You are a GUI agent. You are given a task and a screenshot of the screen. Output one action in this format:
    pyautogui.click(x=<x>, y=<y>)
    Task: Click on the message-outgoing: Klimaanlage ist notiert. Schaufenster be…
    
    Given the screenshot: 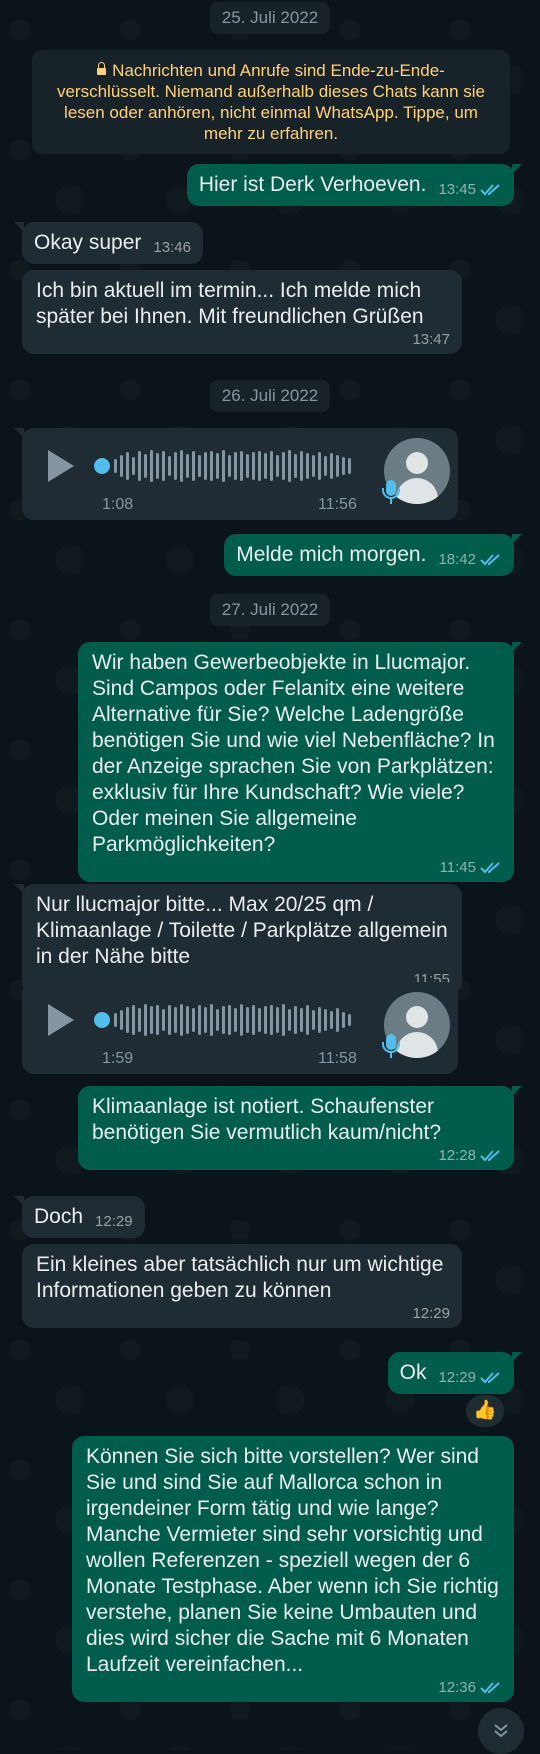 What is the action you would take?
    pyautogui.click(x=300, y=1128)
    